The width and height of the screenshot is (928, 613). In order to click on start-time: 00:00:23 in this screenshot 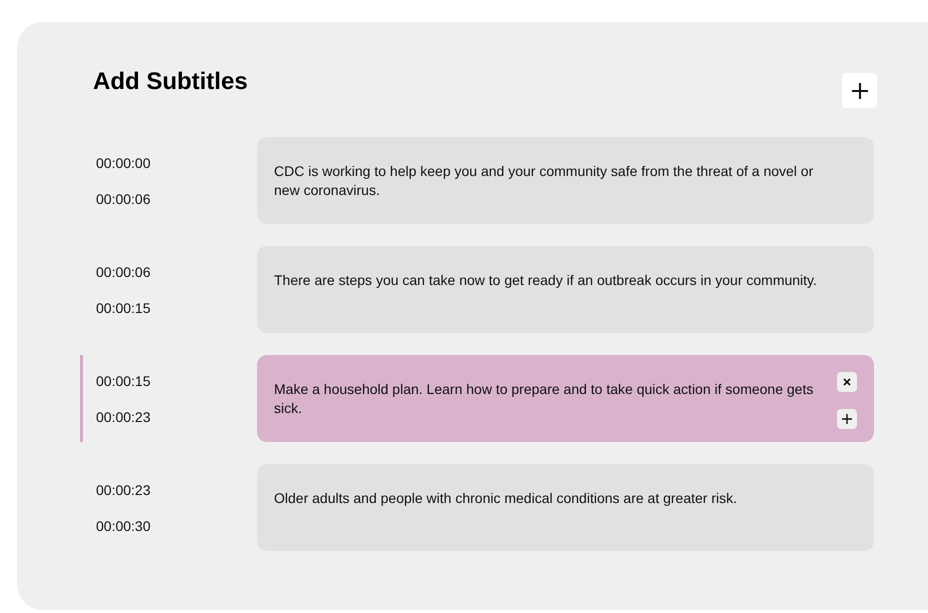, I will do `click(176, 490)`.